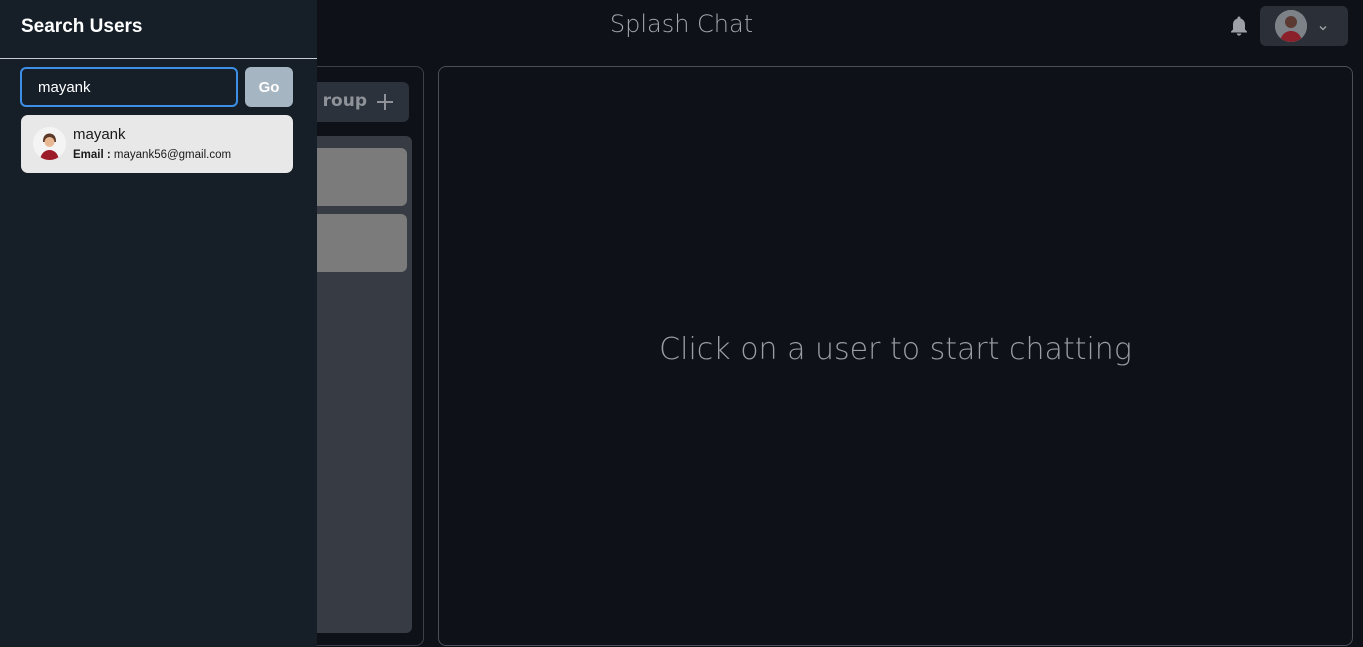 Image resolution: width=1363 pixels, height=647 pixels. I want to click on plus-icon, so click(385, 102).